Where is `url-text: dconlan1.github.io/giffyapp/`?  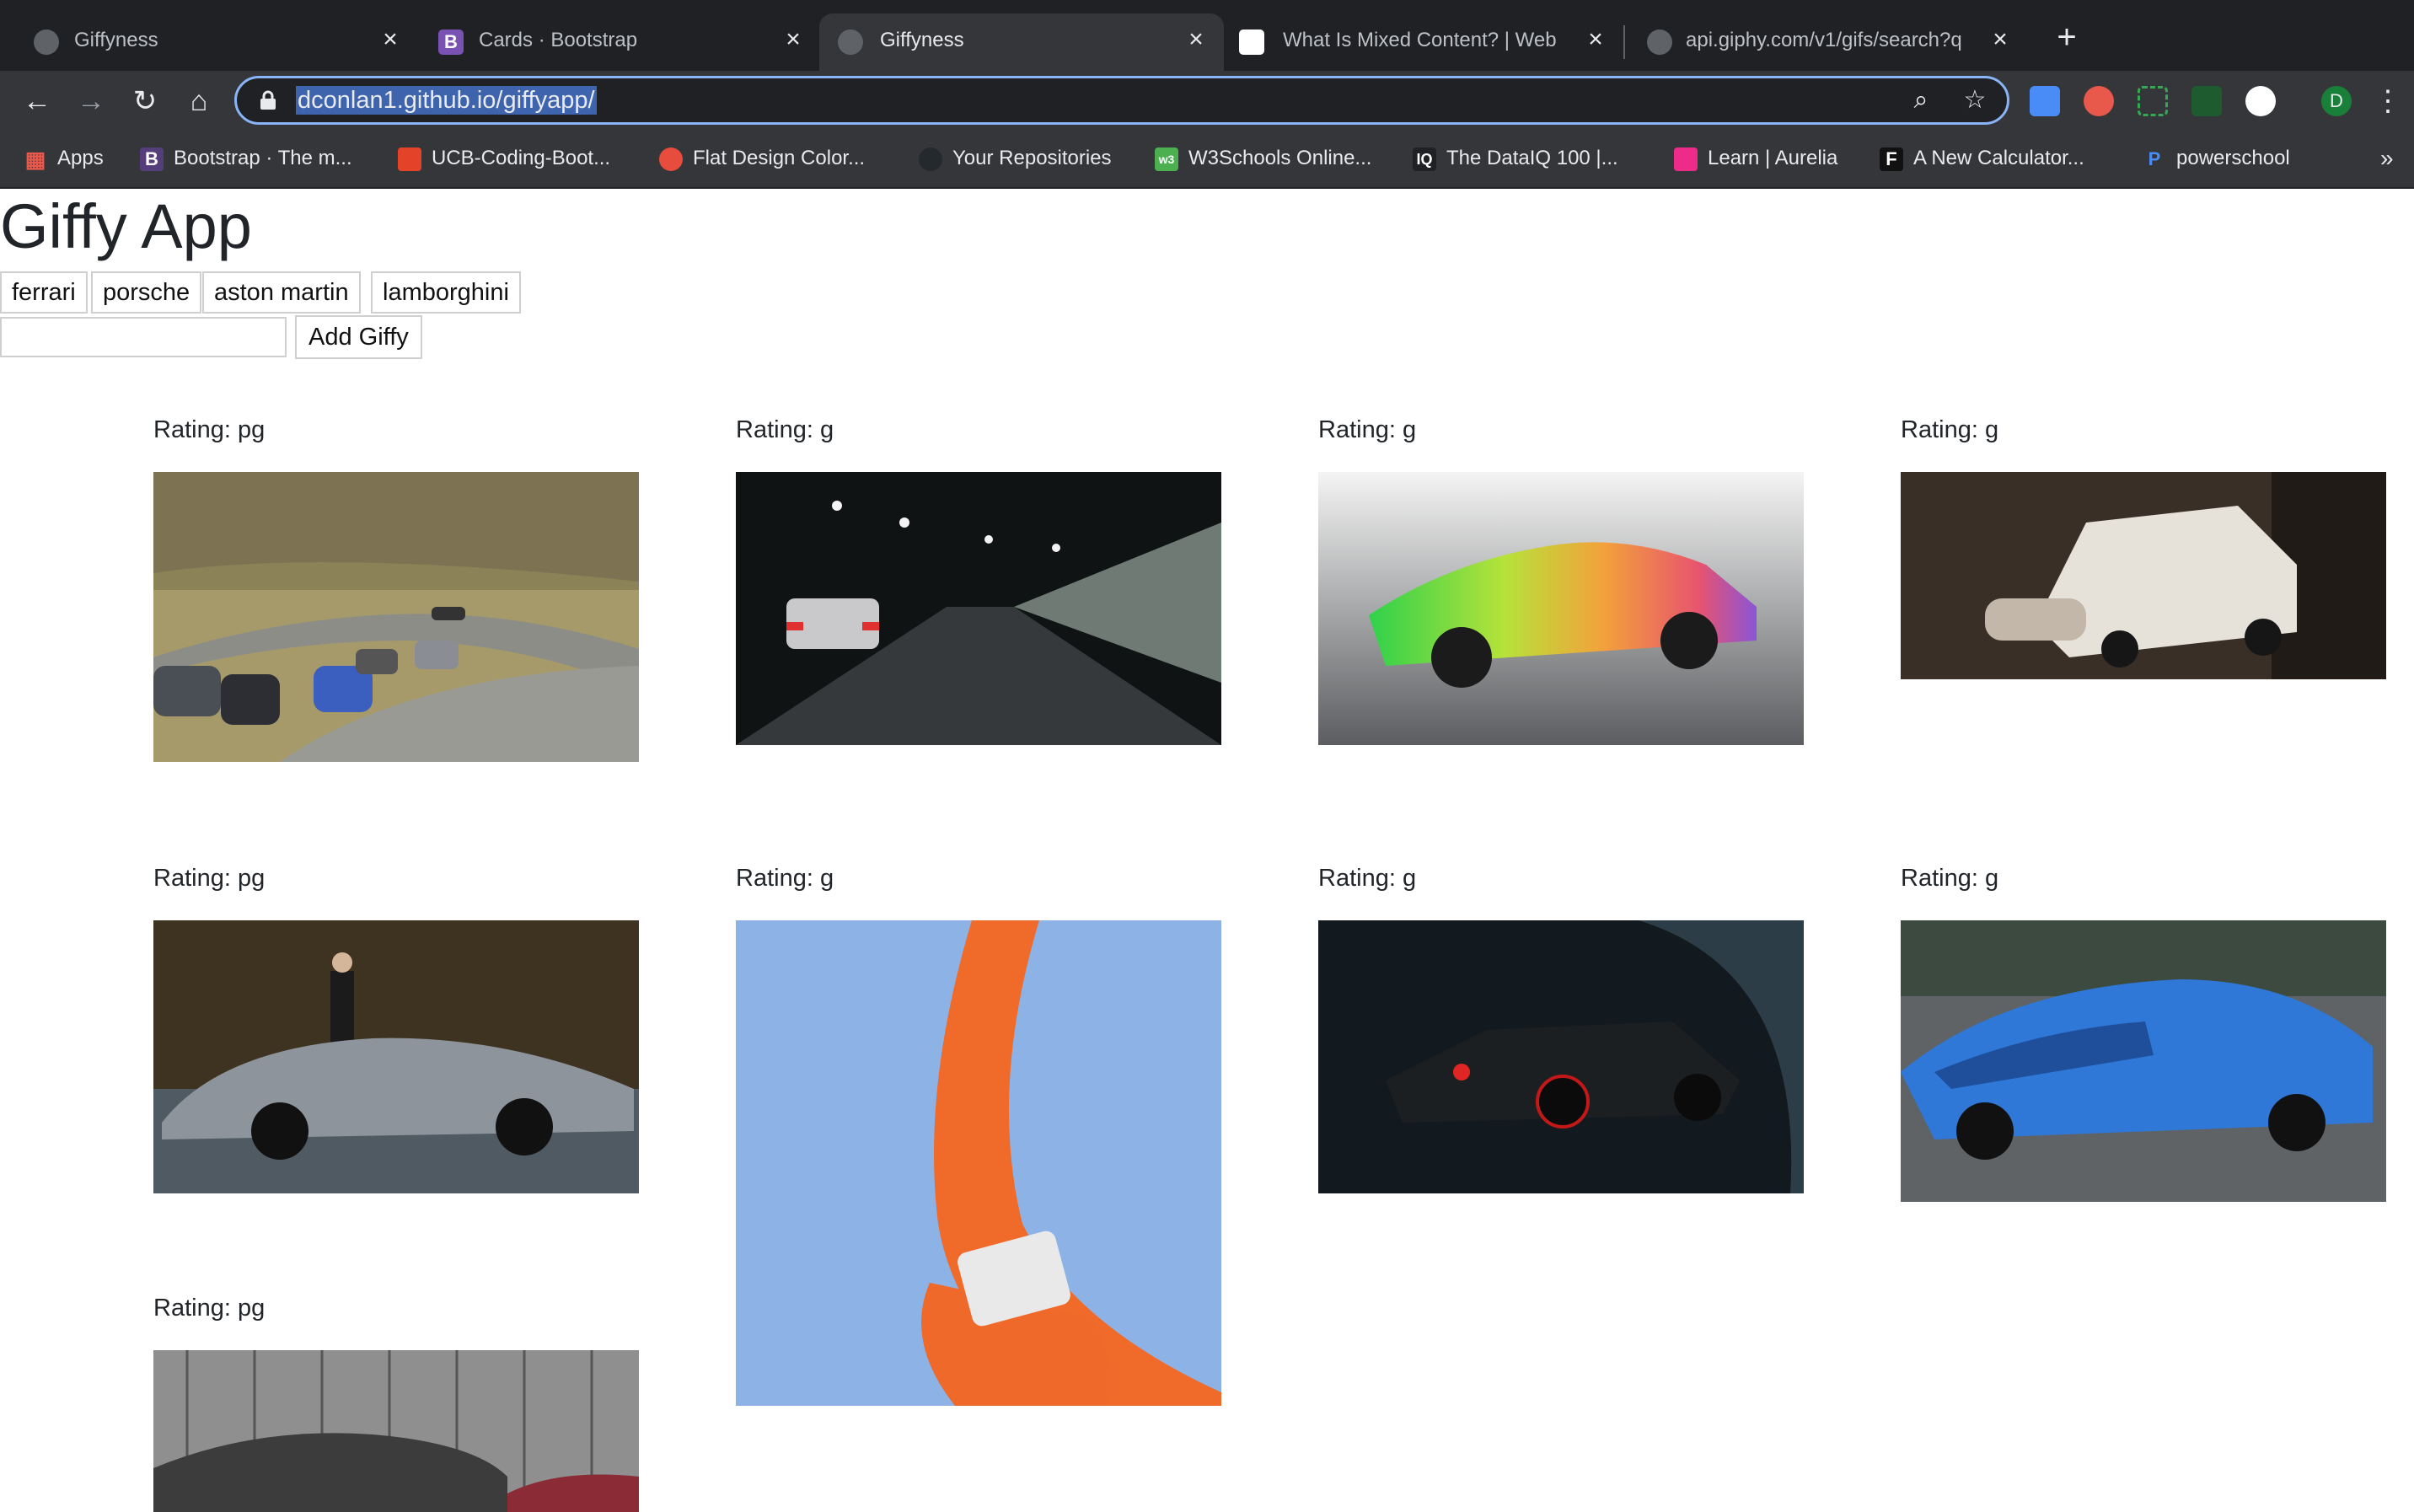
url-text: dconlan1.github.io/giffyapp/ is located at coordinates (446, 100).